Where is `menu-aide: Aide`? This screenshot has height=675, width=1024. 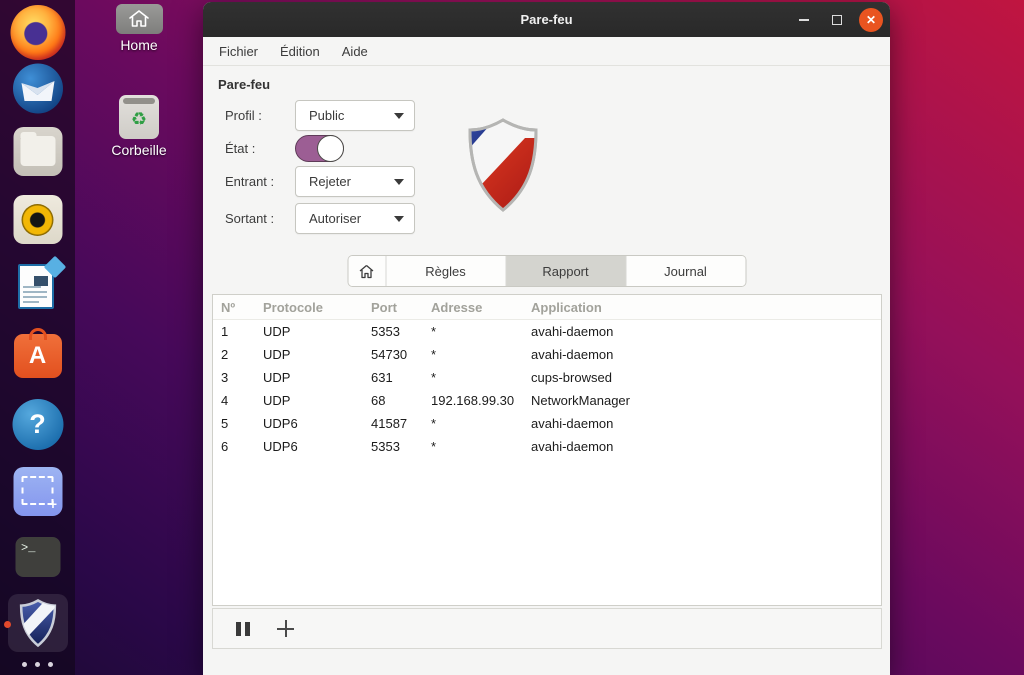
menu-aide: Aide is located at coordinates (355, 51).